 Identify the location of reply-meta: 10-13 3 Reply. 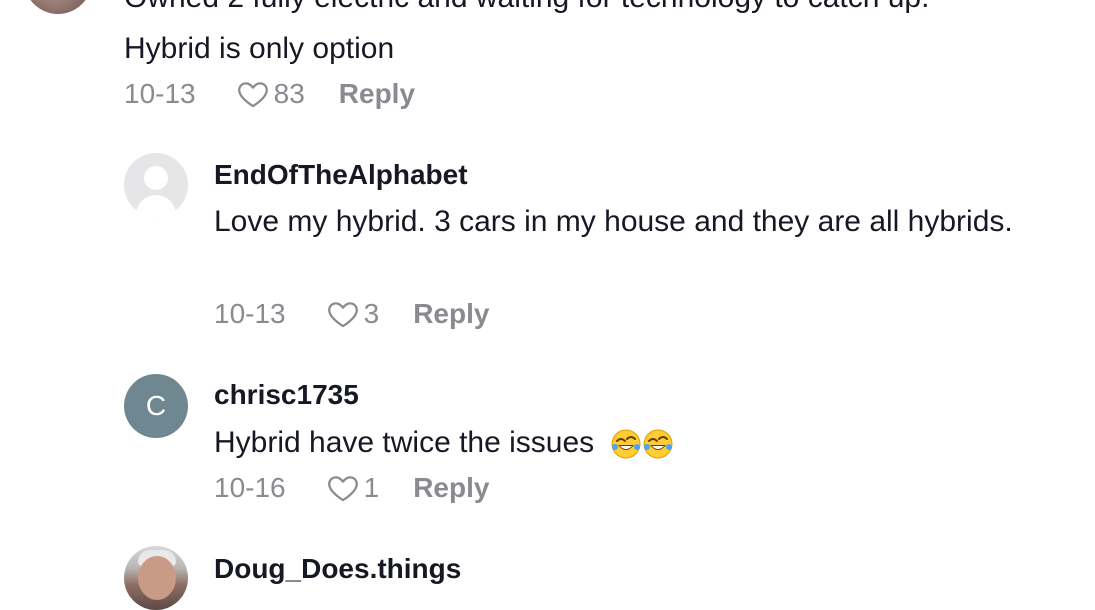
(351, 314).